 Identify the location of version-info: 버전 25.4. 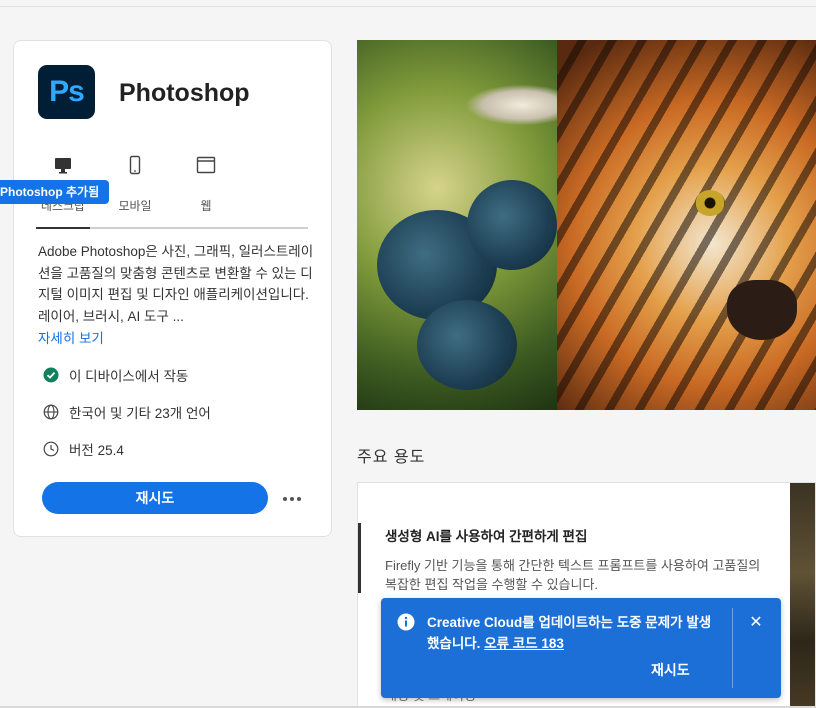
(83, 449).